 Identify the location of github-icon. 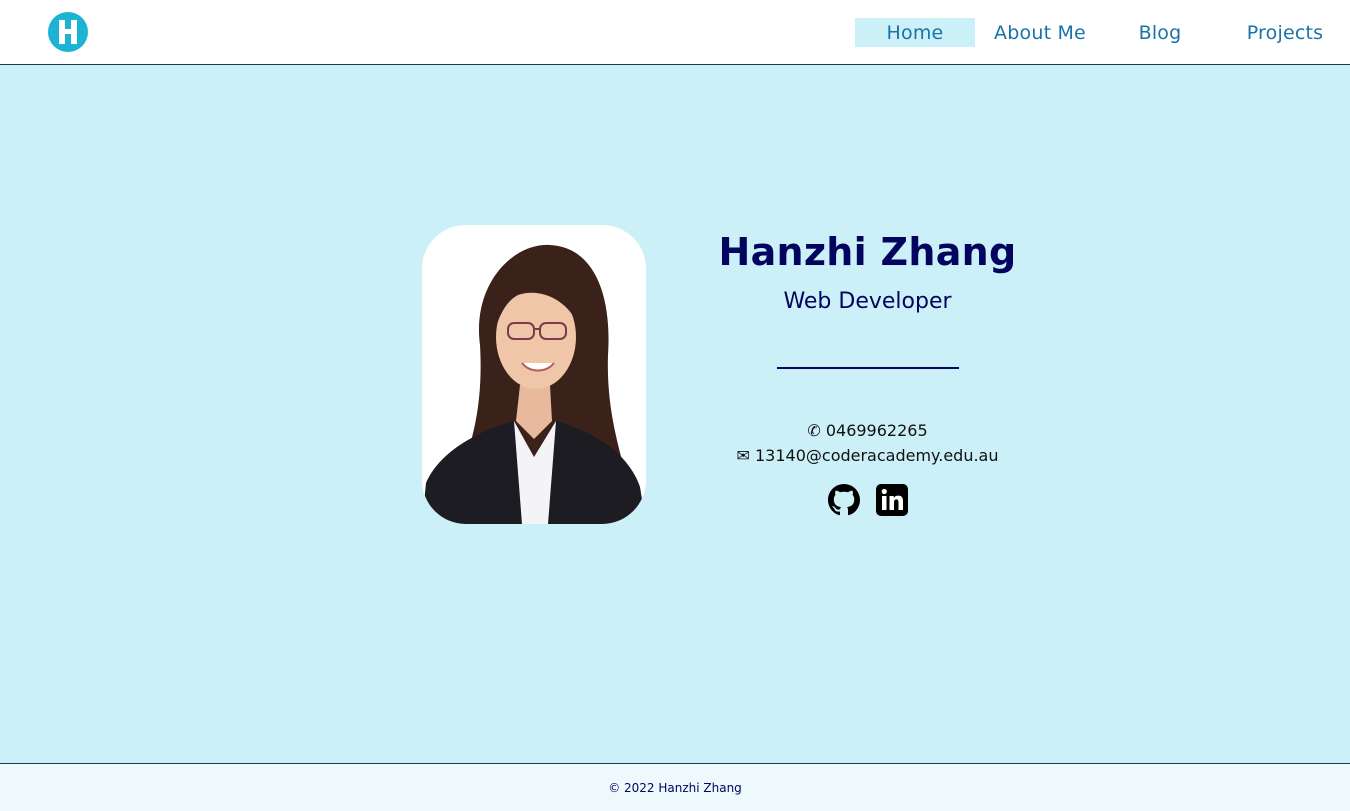
(844, 500).